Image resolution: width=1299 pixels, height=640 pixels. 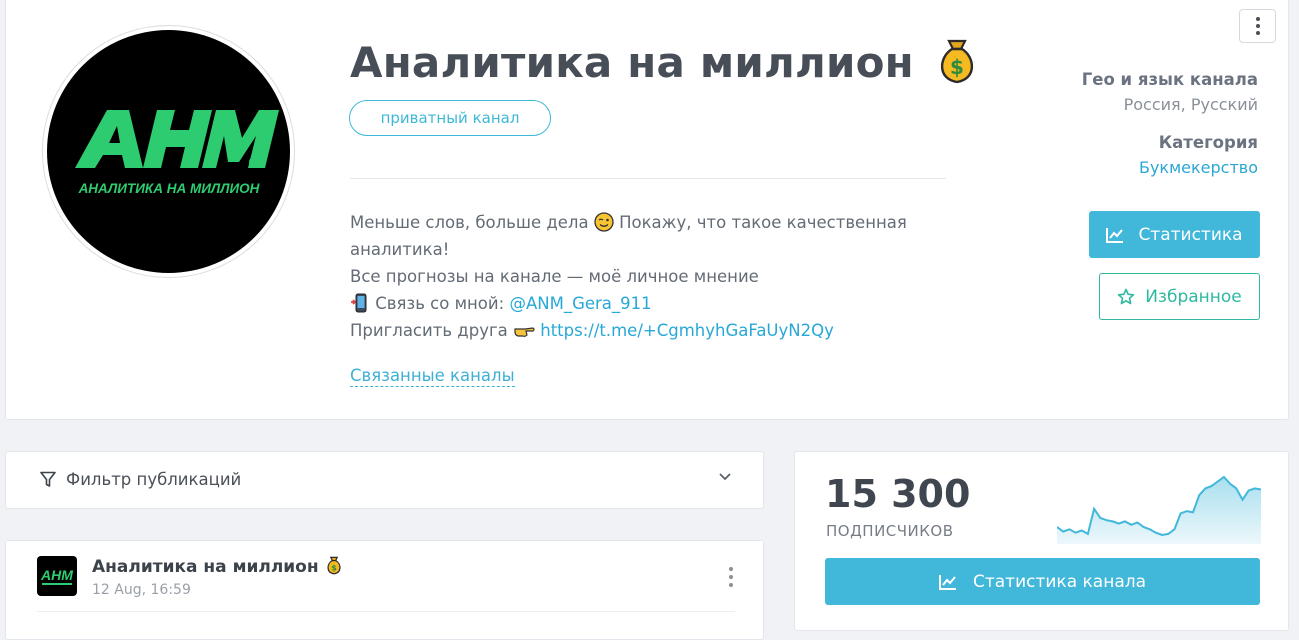 I want to click on filter-icon, so click(x=48, y=479).